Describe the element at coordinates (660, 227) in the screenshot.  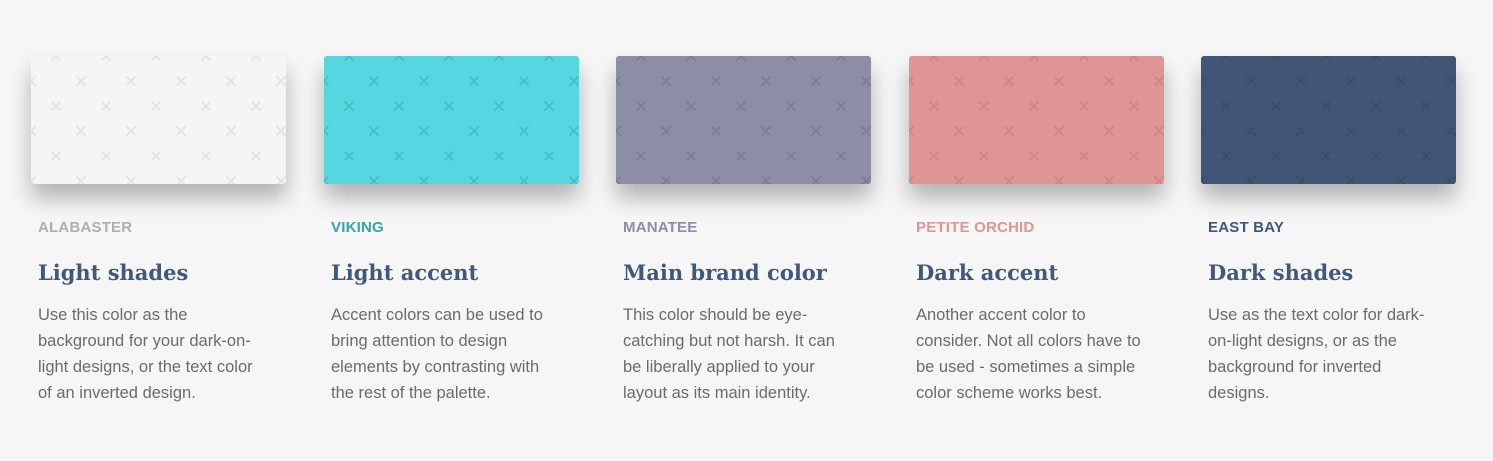
I see `color-name: MANATEE` at that location.